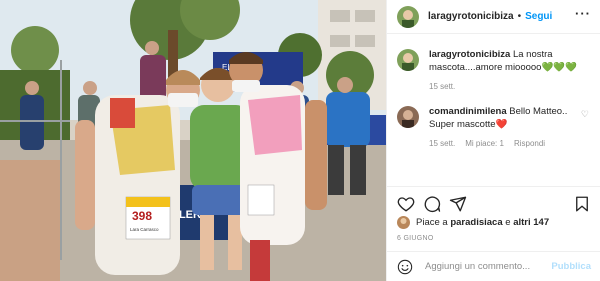  Describe the element at coordinates (582, 204) in the screenshot. I see `save-bookmark-icon` at that location.